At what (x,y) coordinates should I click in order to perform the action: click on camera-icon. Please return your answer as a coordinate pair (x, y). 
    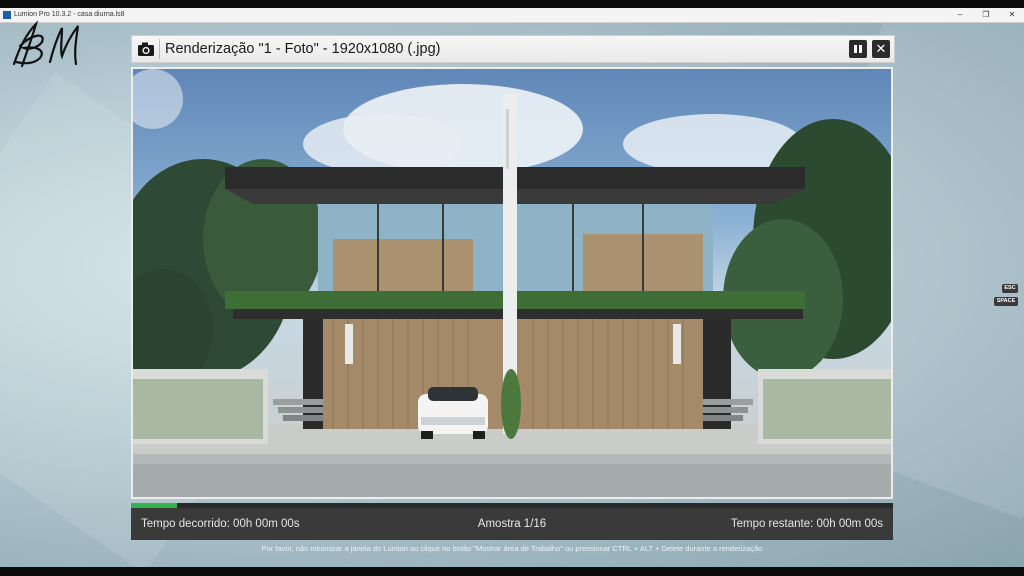
    Looking at the image, I should click on (146, 49).